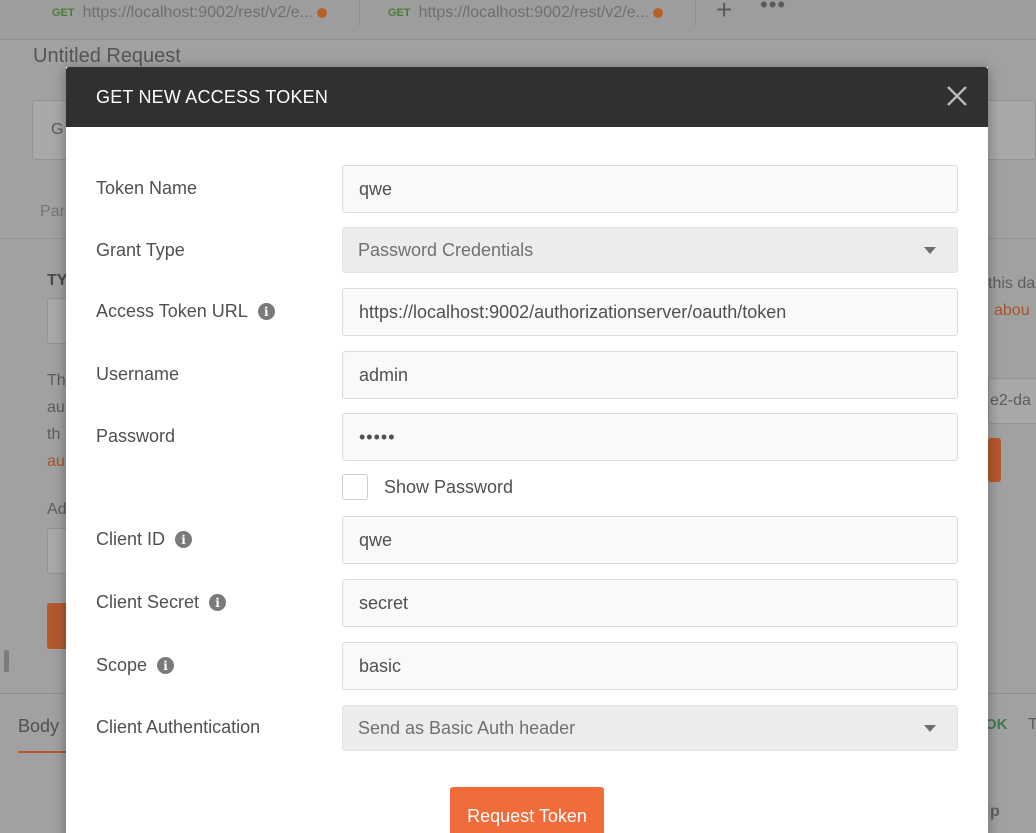  Describe the element at coordinates (650, 540) in the screenshot. I see `client-id-input` at that location.